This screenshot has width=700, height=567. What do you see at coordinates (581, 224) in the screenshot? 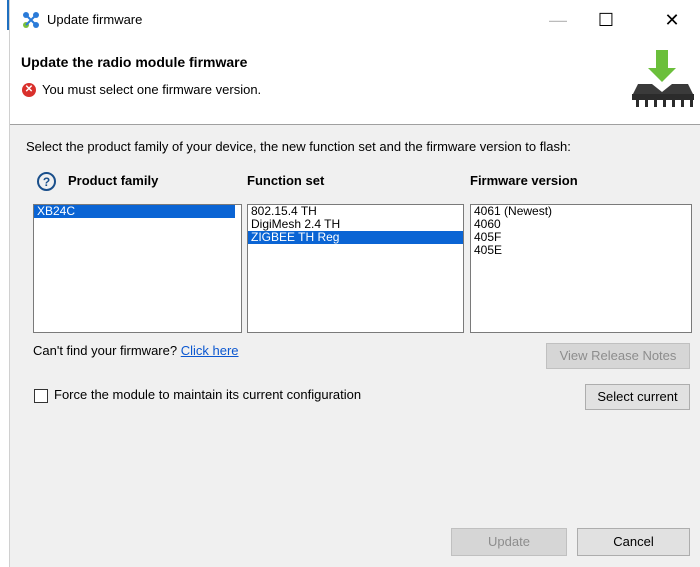
I see `firmware-version-item: 4060` at bounding box center [581, 224].